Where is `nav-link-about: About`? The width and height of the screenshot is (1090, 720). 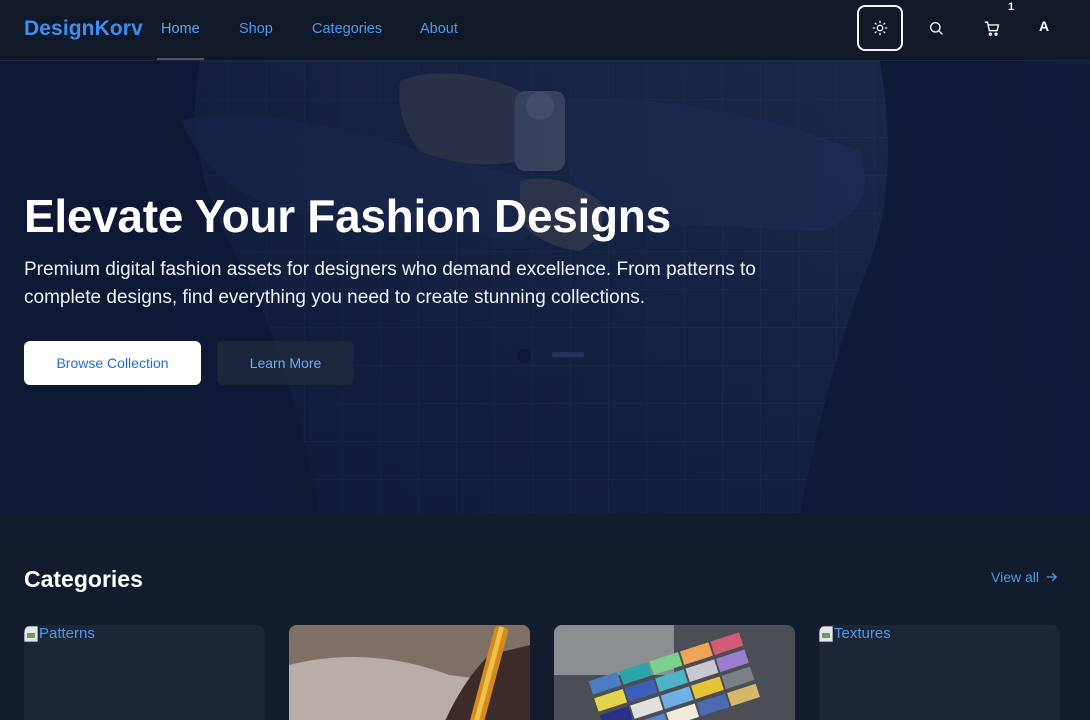
nav-link-about: About is located at coordinates (439, 29).